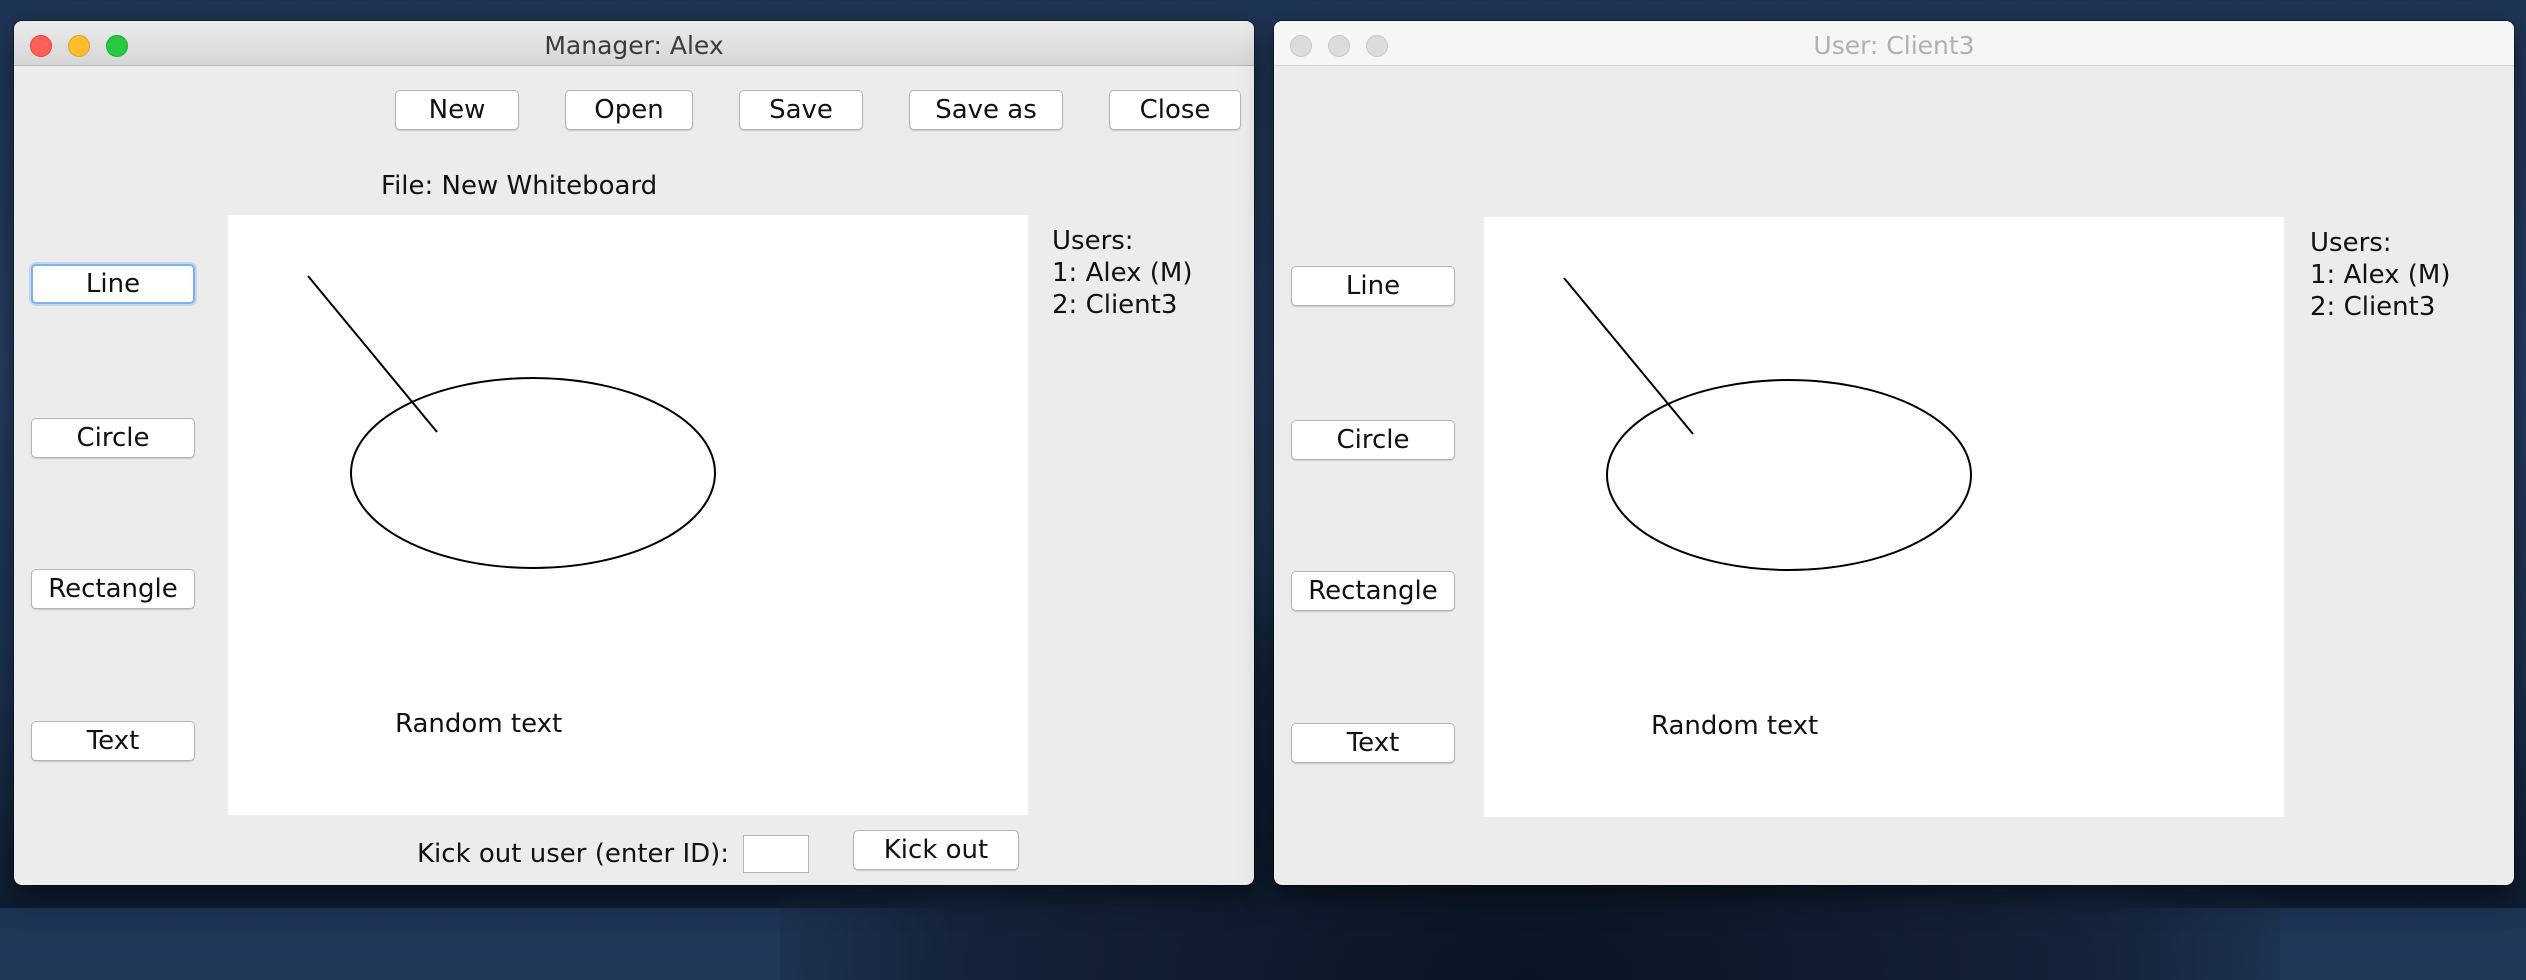 This screenshot has width=2526, height=980. What do you see at coordinates (801, 110) in the screenshot?
I see `save-button: Save` at bounding box center [801, 110].